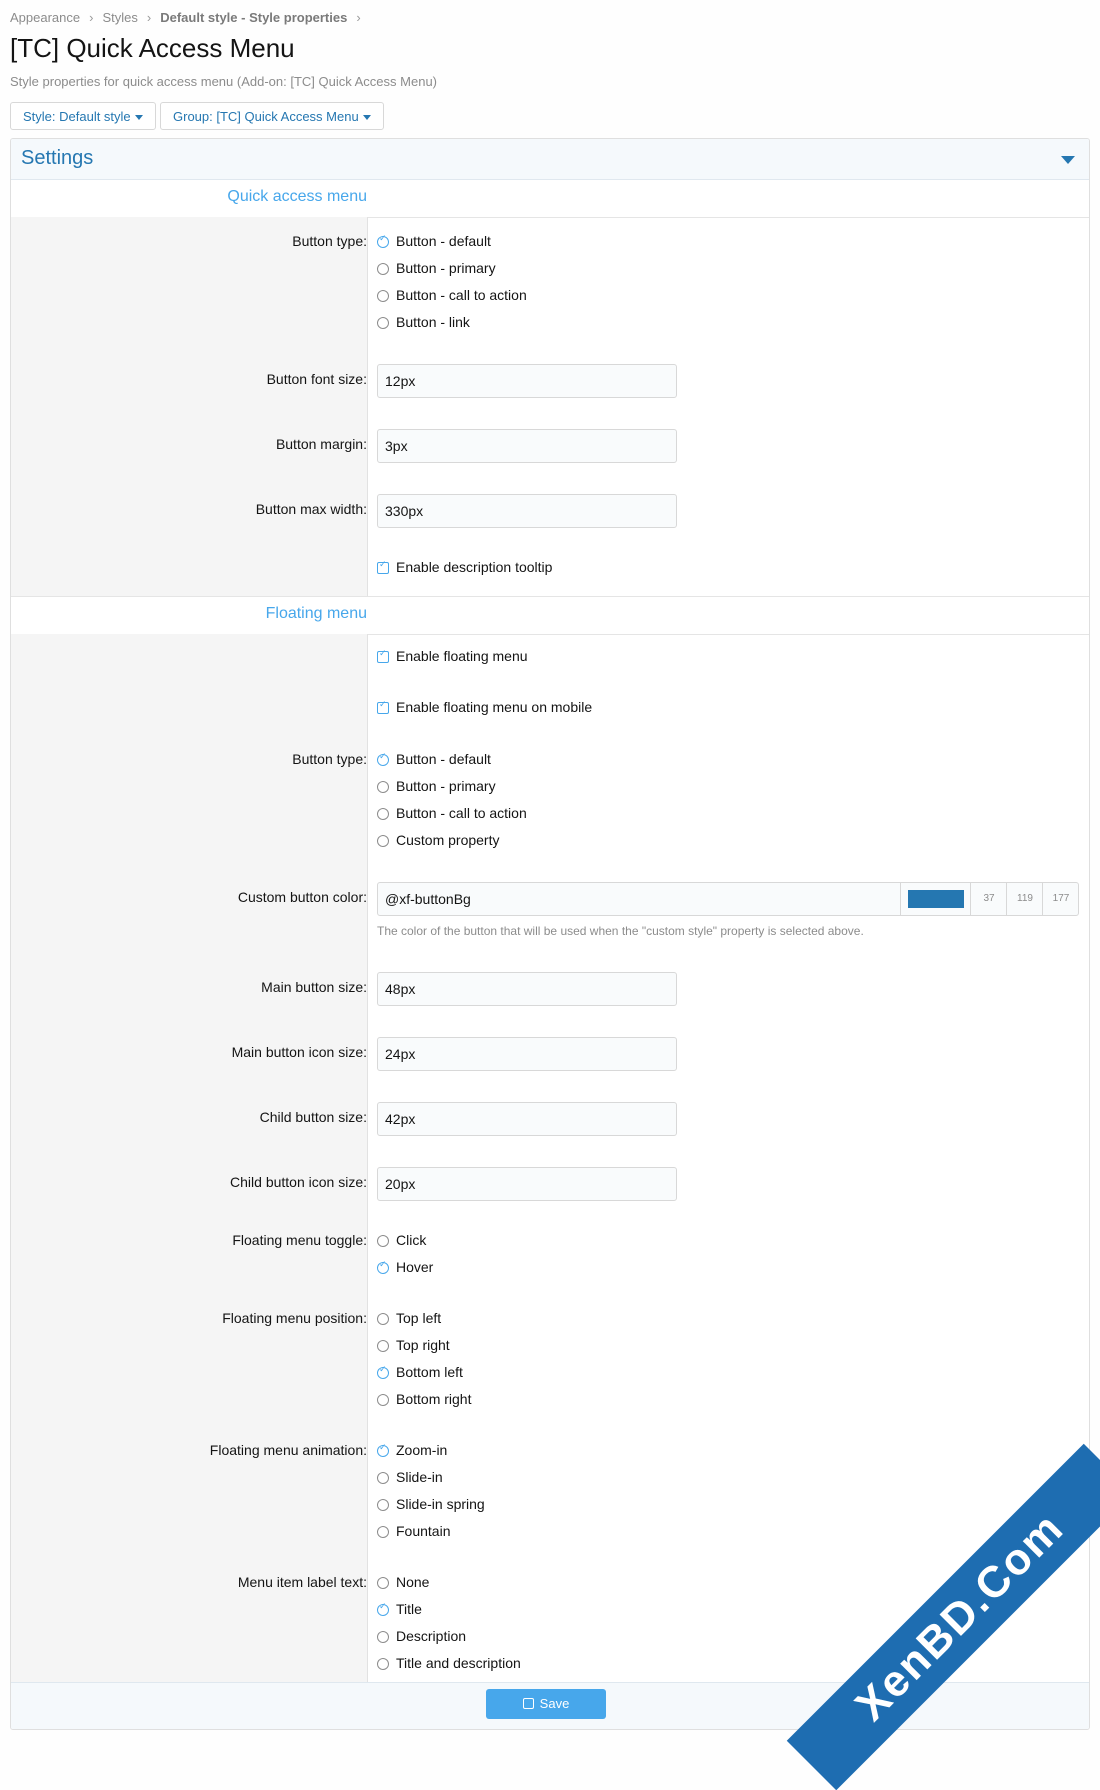 The width and height of the screenshot is (1100, 1790). Describe the element at coordinates (433, 322) in the screenshot. I see `option-label: Button - link` at that location.